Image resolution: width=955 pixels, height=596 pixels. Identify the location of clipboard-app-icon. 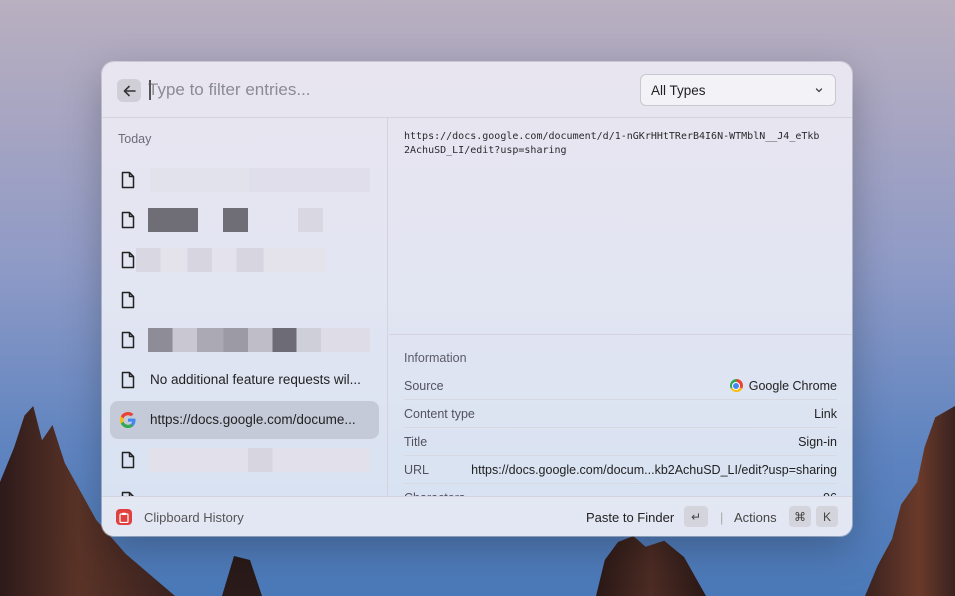
(124, 517).